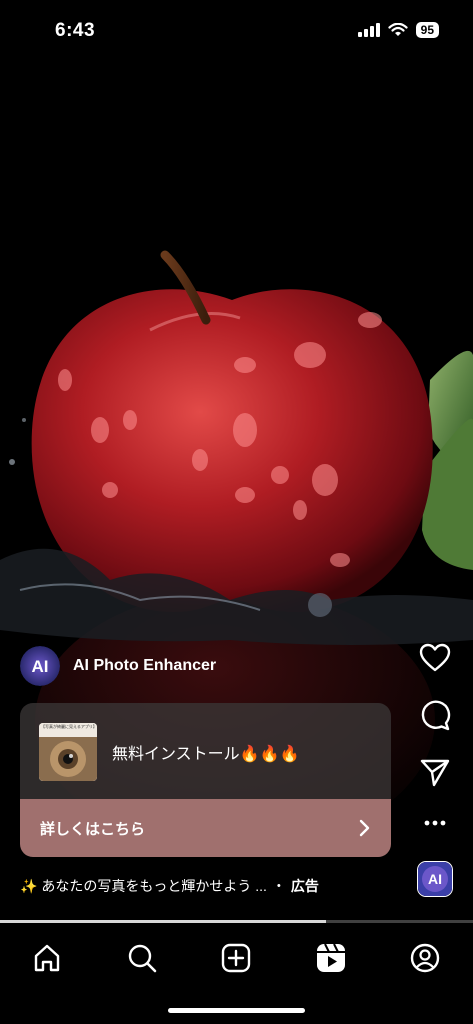  What do you see at coordinates (427, 30) in the screenshot?
I see `battery-indicator: 95` at bounding box center [427, 30].